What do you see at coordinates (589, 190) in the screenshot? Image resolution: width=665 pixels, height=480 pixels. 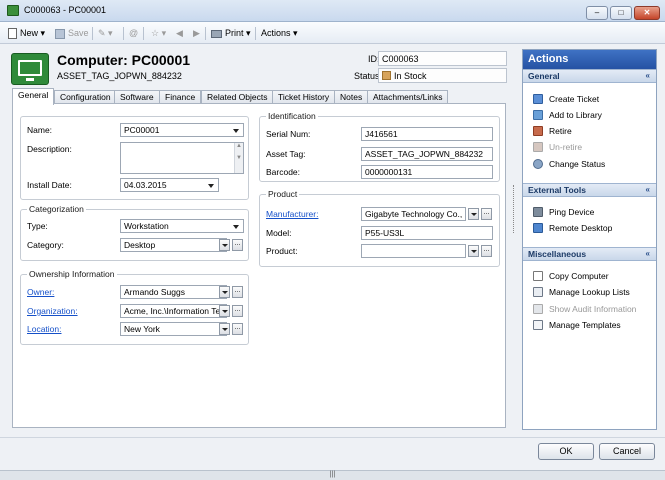 I see `external-tools-section-header: External Tools «` at bounding box center [589, 190].